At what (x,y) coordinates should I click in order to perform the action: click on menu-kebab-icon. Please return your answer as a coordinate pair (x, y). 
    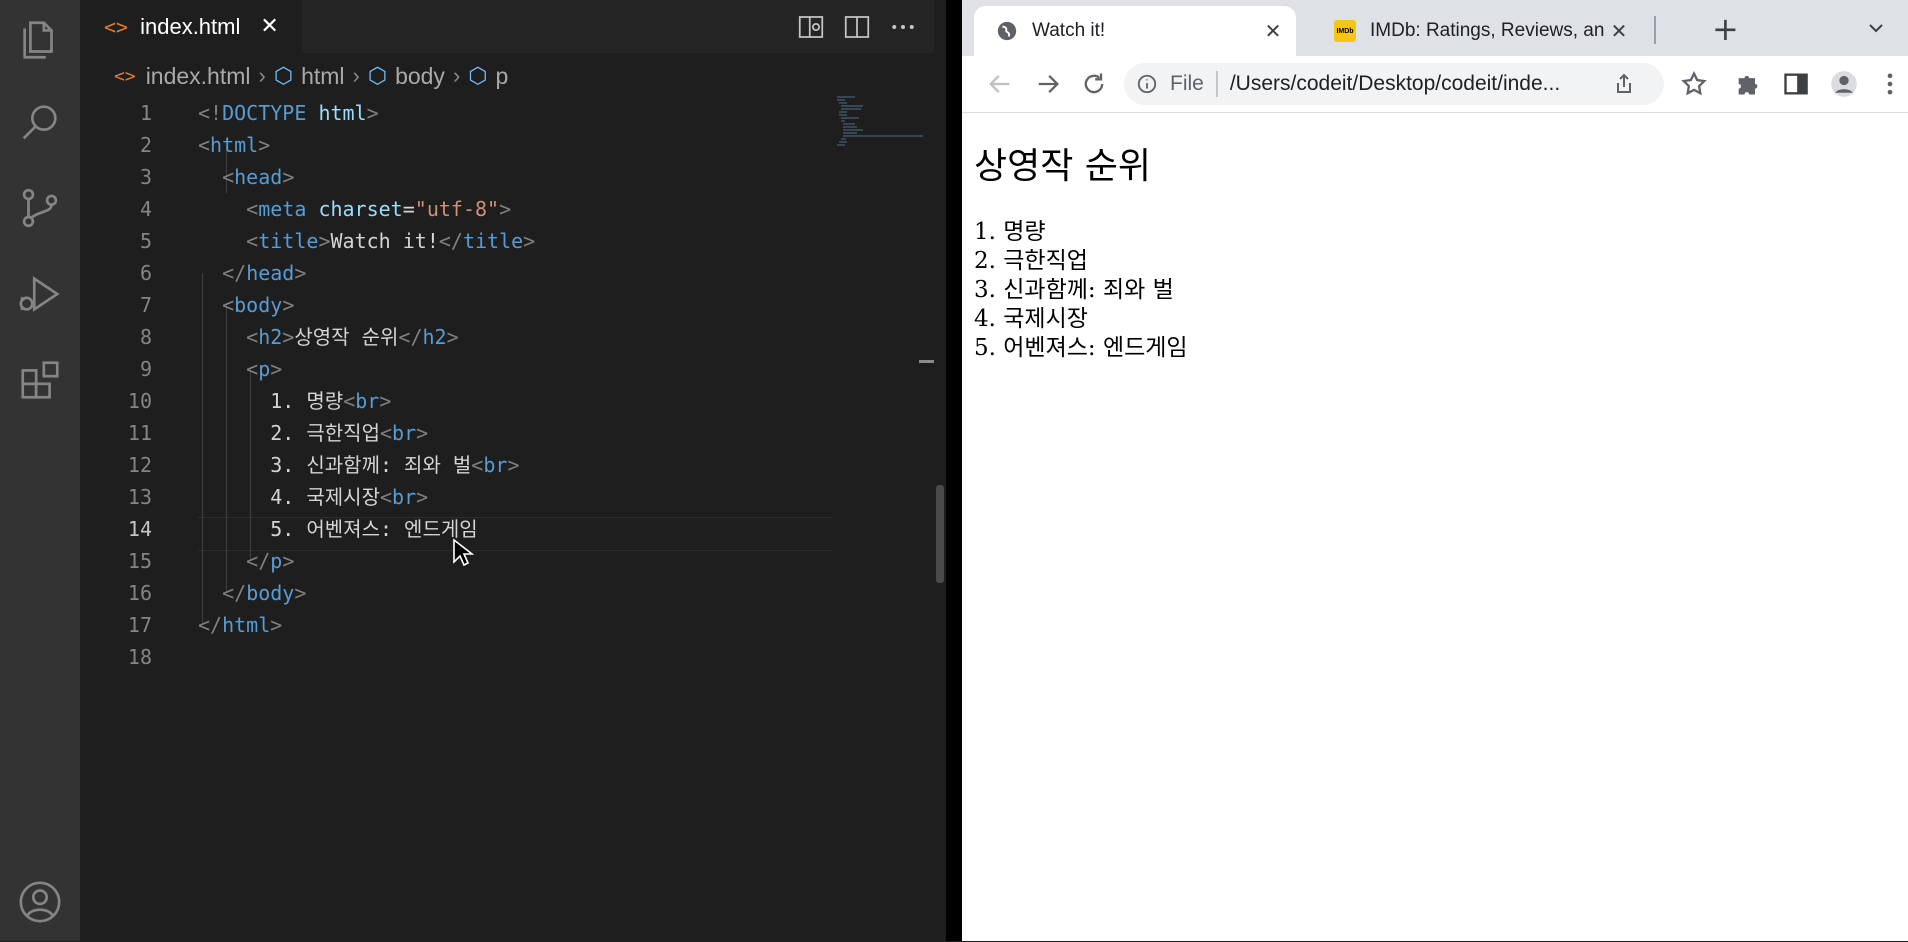
    Looking at the image, I should click on (1890, 84).